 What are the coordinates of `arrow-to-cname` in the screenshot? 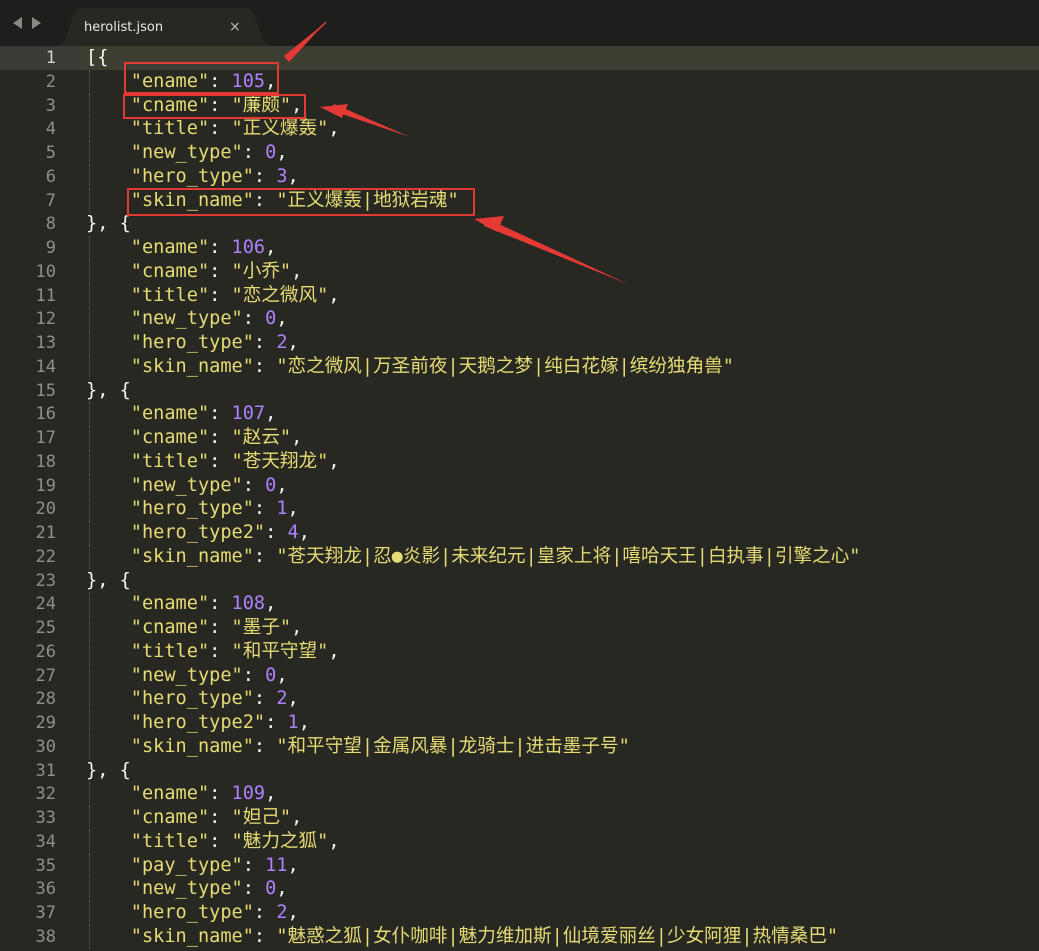 It's located at (365, 120).